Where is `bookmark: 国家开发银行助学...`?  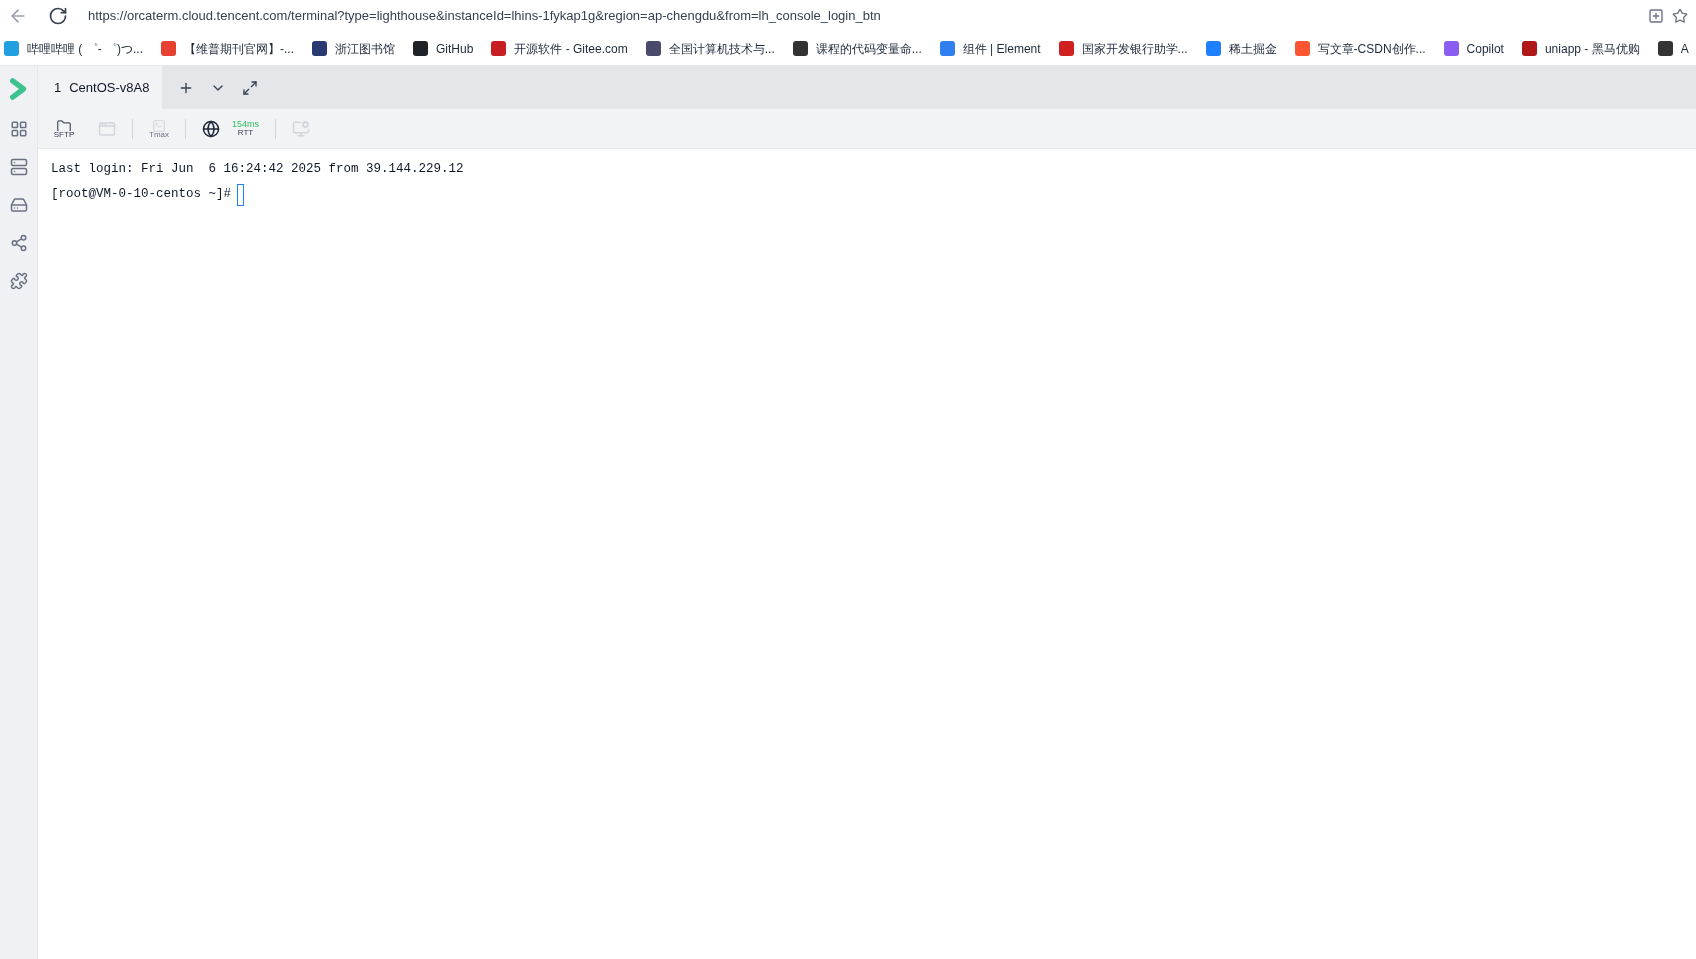
bookmark: 国家开发银行助学... is located at coordinates (1123, 48).